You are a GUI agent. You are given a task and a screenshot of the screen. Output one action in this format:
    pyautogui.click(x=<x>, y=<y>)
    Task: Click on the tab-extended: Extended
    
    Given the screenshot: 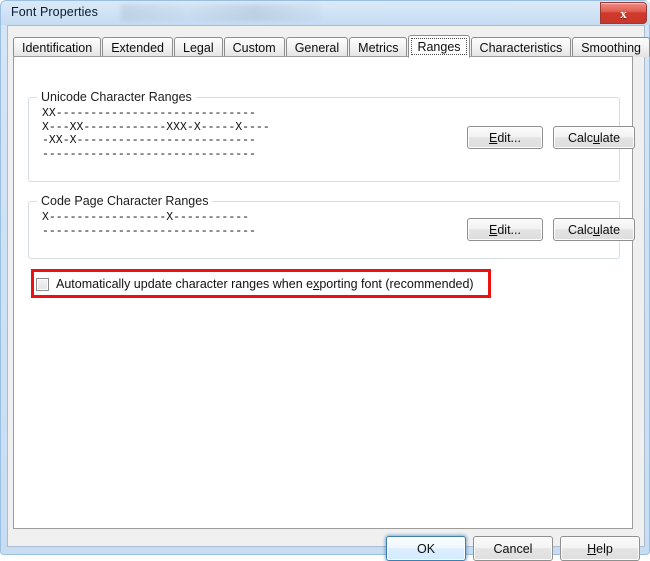 What is the action you would take?
    pyautogui.click(x=138, y=47)
    